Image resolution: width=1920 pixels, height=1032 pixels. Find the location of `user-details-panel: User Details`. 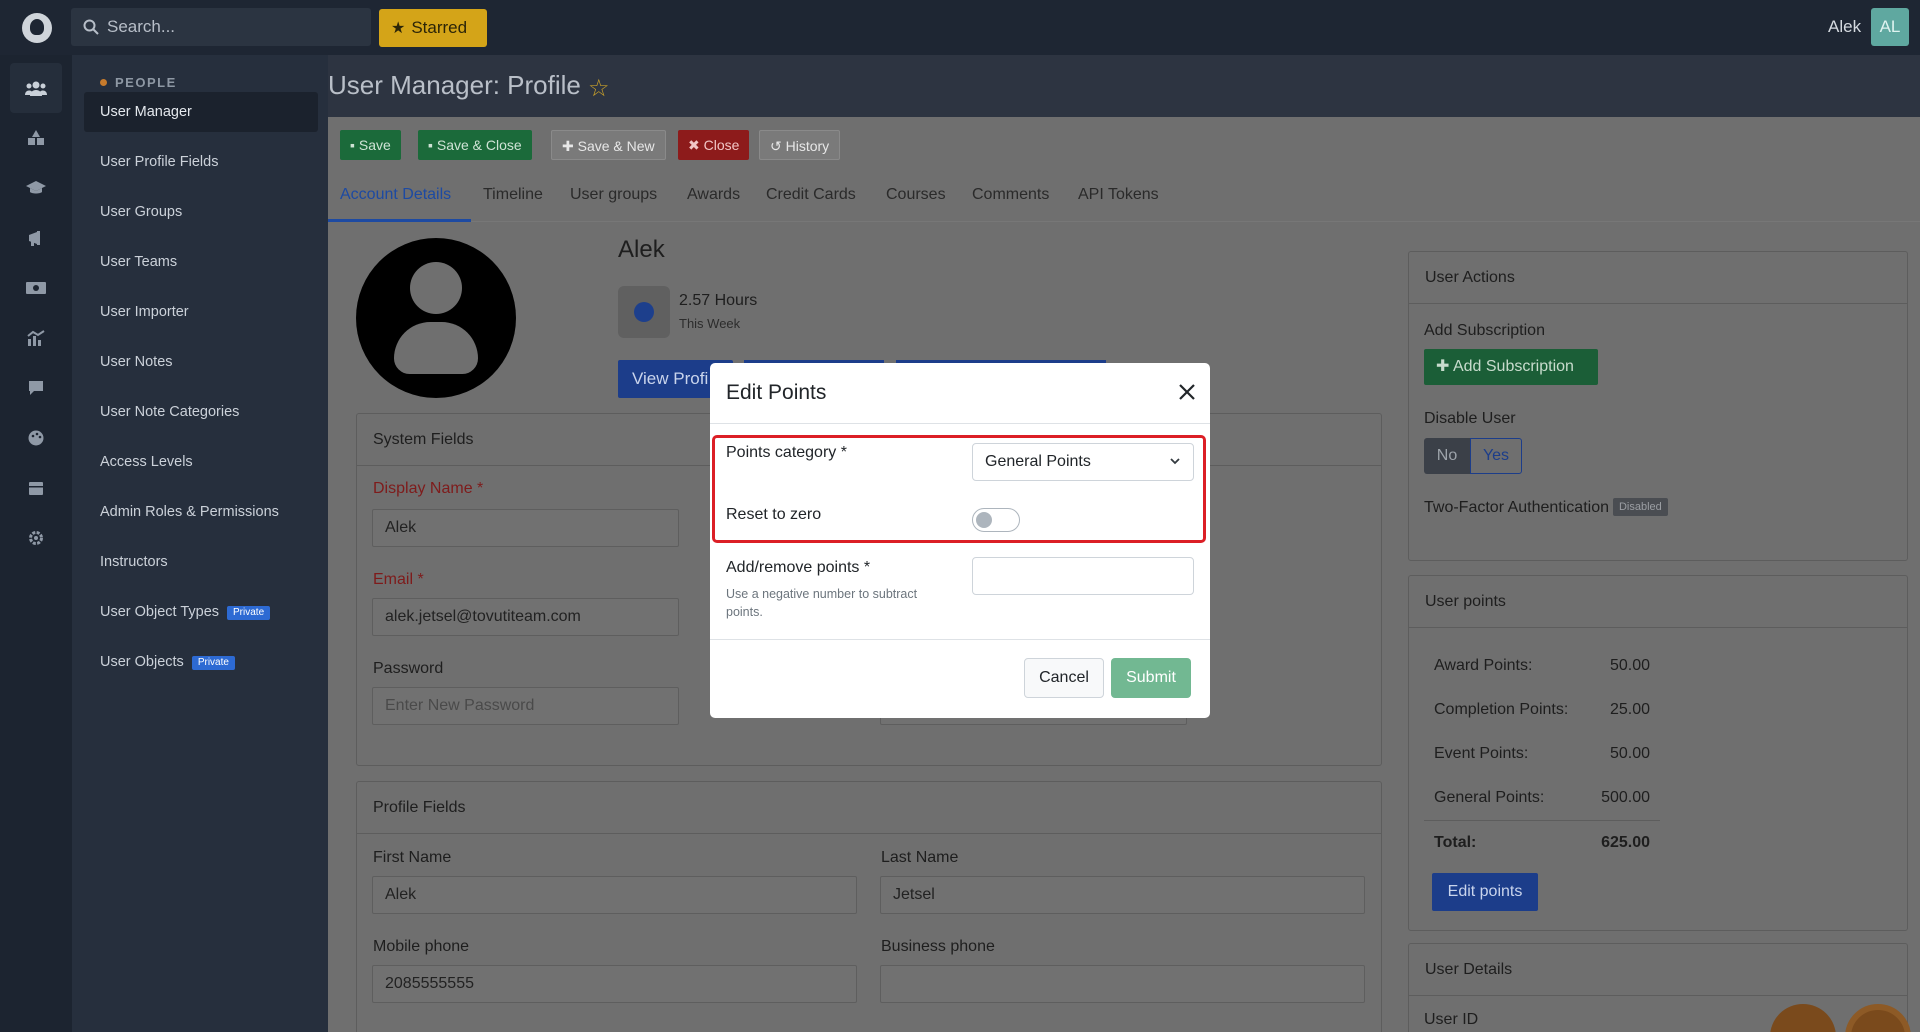

user-details-panel: User Details is located at coordinates (1658, 987).